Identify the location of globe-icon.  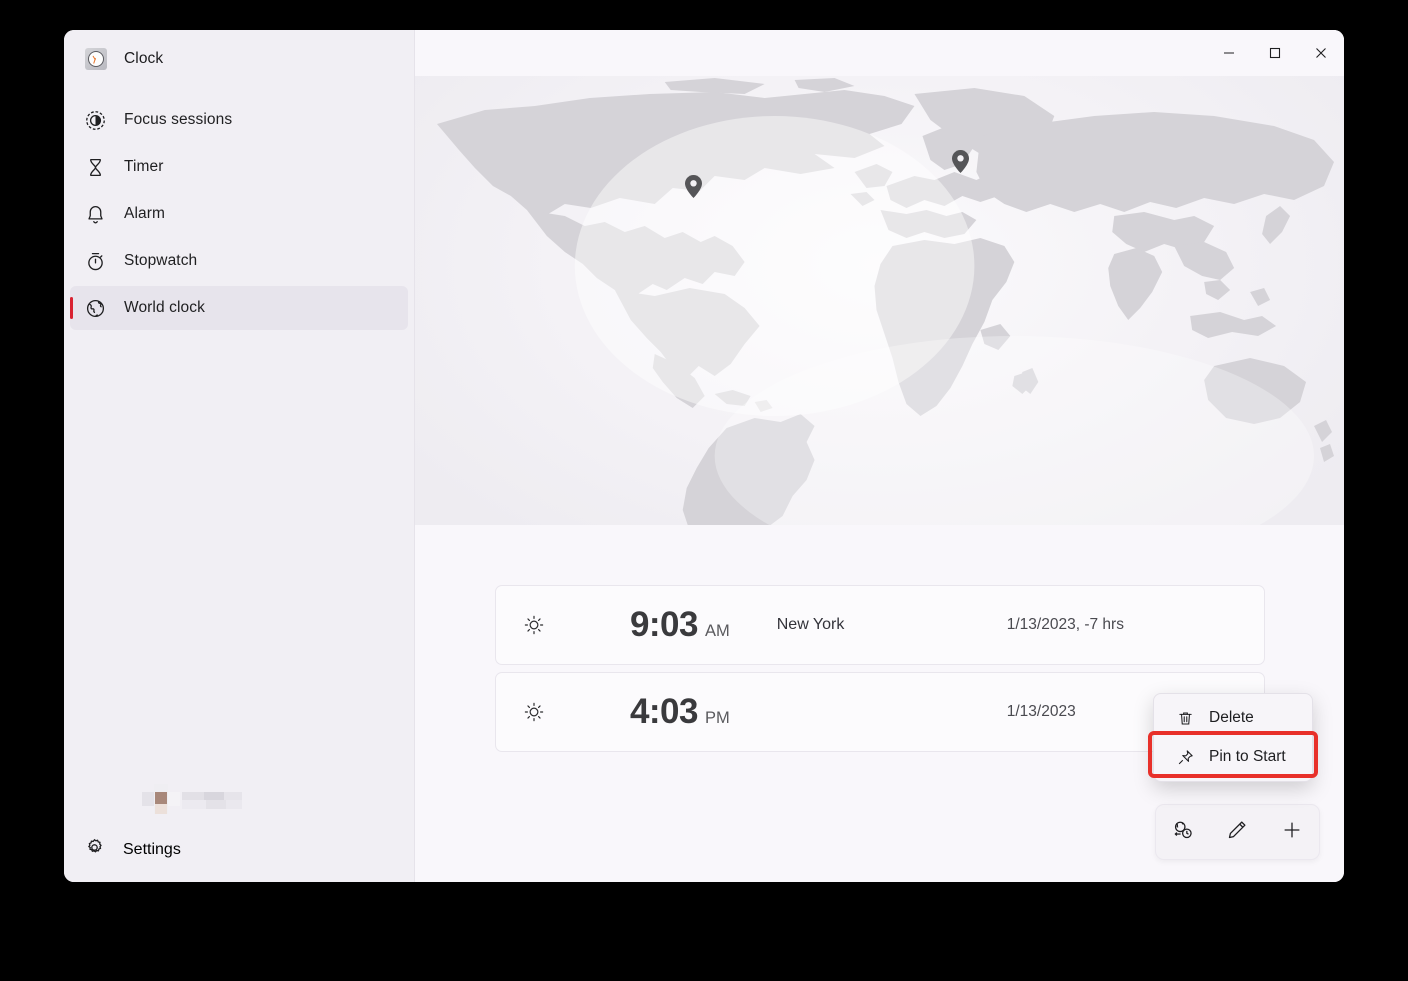
(95, 308).